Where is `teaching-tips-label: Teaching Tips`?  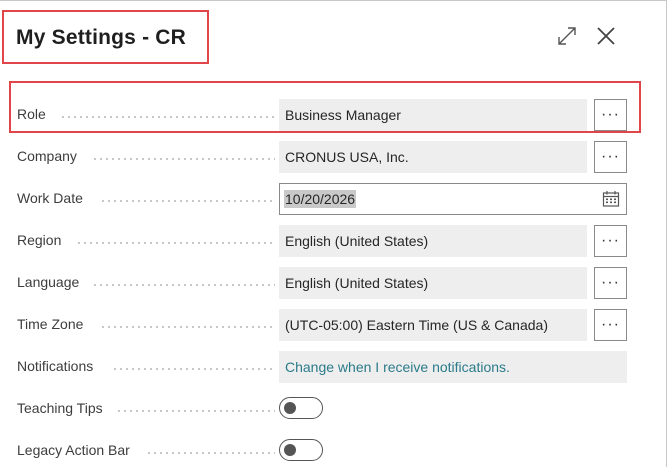
teaching-tips-label: Teaching Tips is located at coordinates (60, 408).